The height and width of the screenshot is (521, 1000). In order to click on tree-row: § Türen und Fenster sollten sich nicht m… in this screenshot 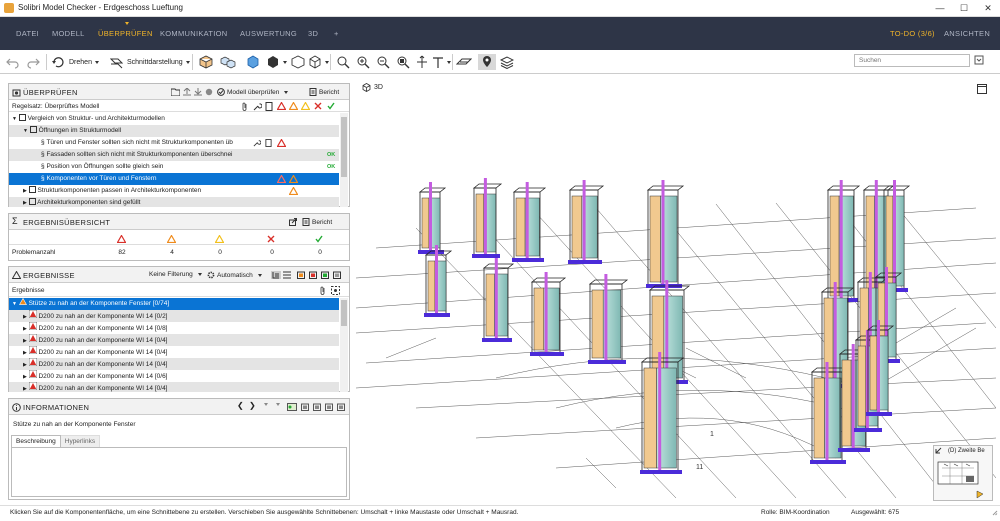, I will do `click(174, 143)`.